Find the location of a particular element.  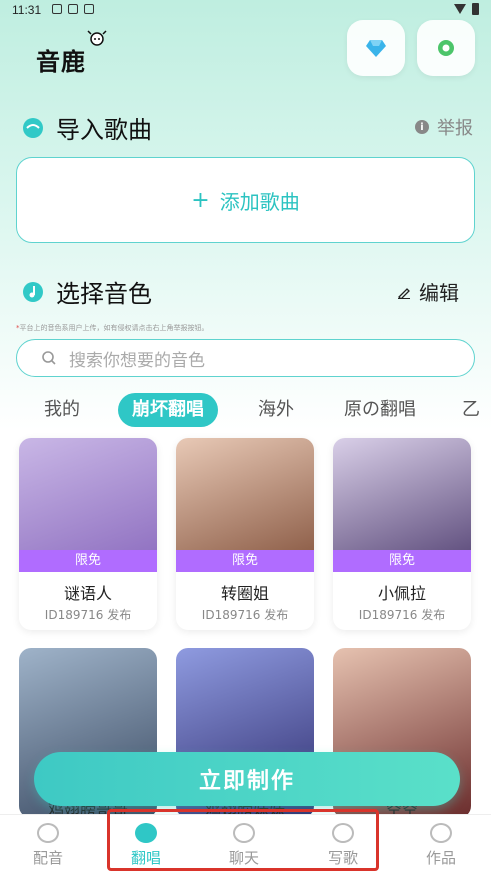

play-icon is located at coordinates (89, 9).